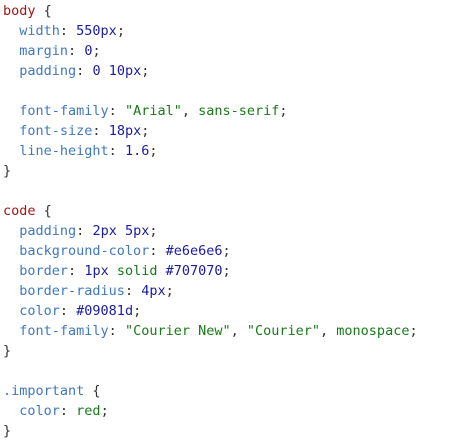  I want to click on keyword-token: monospace, so click(373, 331).